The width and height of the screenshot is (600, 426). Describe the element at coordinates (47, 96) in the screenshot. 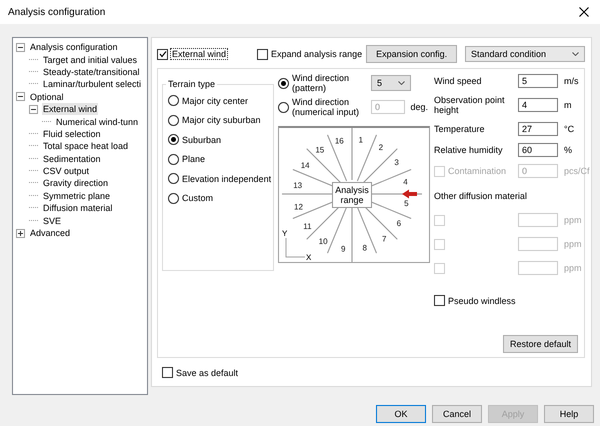

I see `tree-item: Optional` at that location.